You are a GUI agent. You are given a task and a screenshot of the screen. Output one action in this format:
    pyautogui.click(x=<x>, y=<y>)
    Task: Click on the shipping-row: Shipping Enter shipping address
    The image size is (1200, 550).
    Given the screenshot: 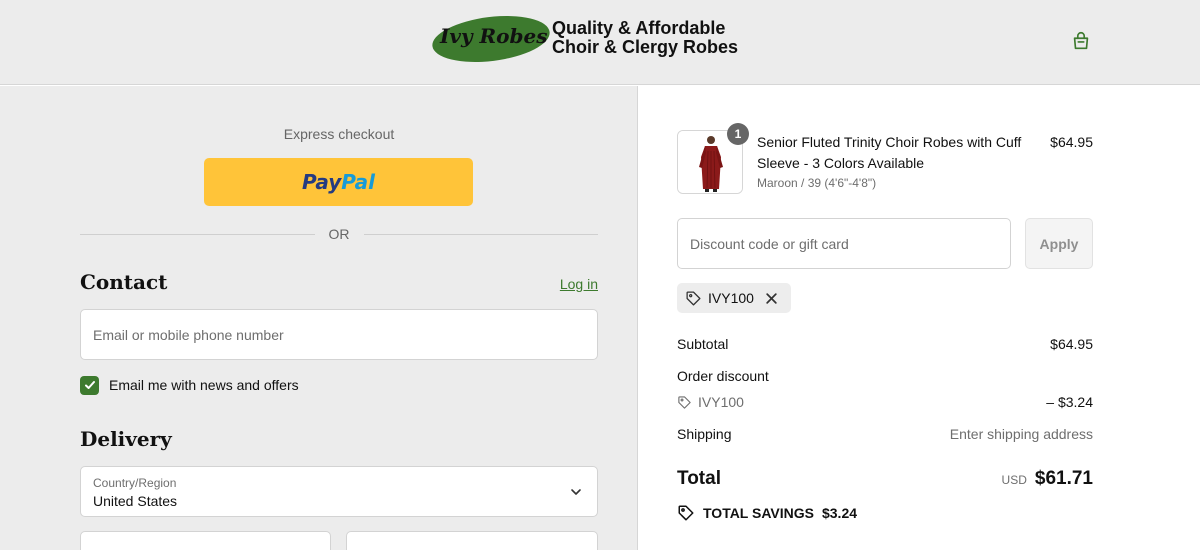 What is the action you would take?
    pyautogui.click(x=885, y=434)
    